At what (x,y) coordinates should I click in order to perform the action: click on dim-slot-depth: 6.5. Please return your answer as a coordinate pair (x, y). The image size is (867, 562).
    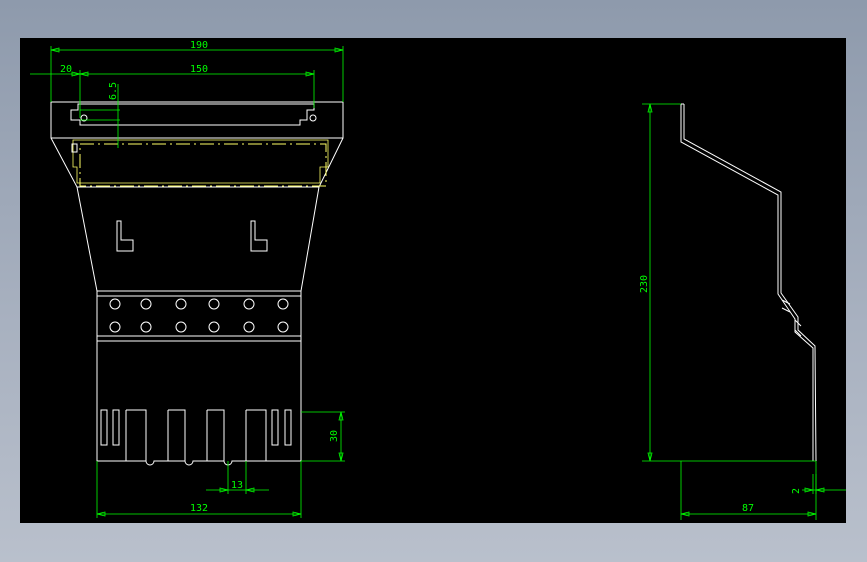
    Looking at the image, I should click on (113, 91).